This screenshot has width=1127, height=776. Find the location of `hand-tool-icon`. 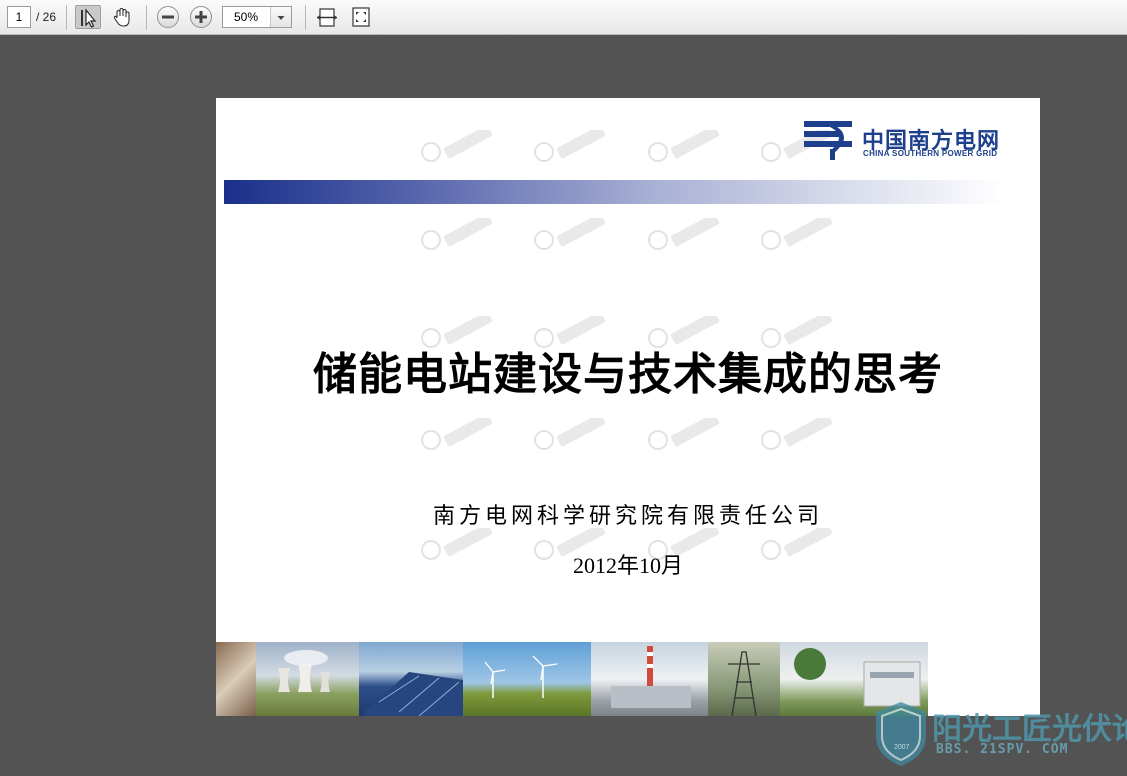

hand-tool-icon is located at coordinates (121, 17).